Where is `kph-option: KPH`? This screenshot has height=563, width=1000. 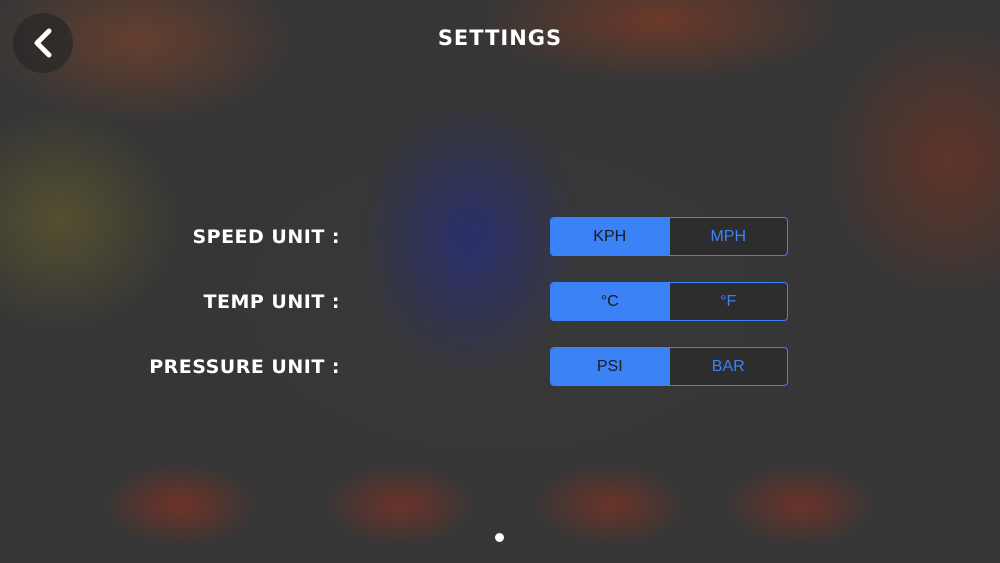
kph-option: KPH is located at coordinates (610, 236).